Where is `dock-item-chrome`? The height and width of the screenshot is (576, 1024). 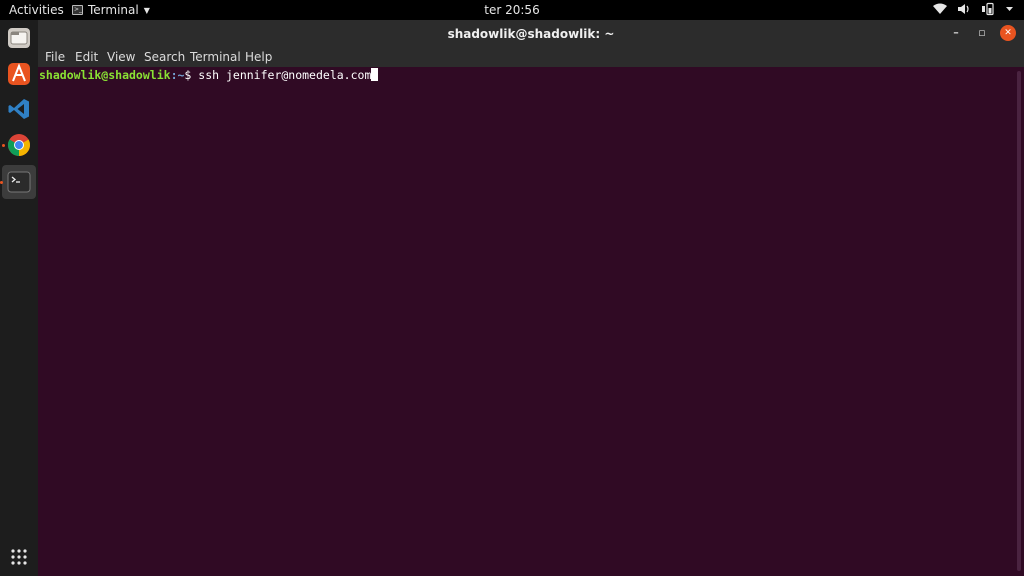
dock-item-chrome is located at coordinates (19, 145).